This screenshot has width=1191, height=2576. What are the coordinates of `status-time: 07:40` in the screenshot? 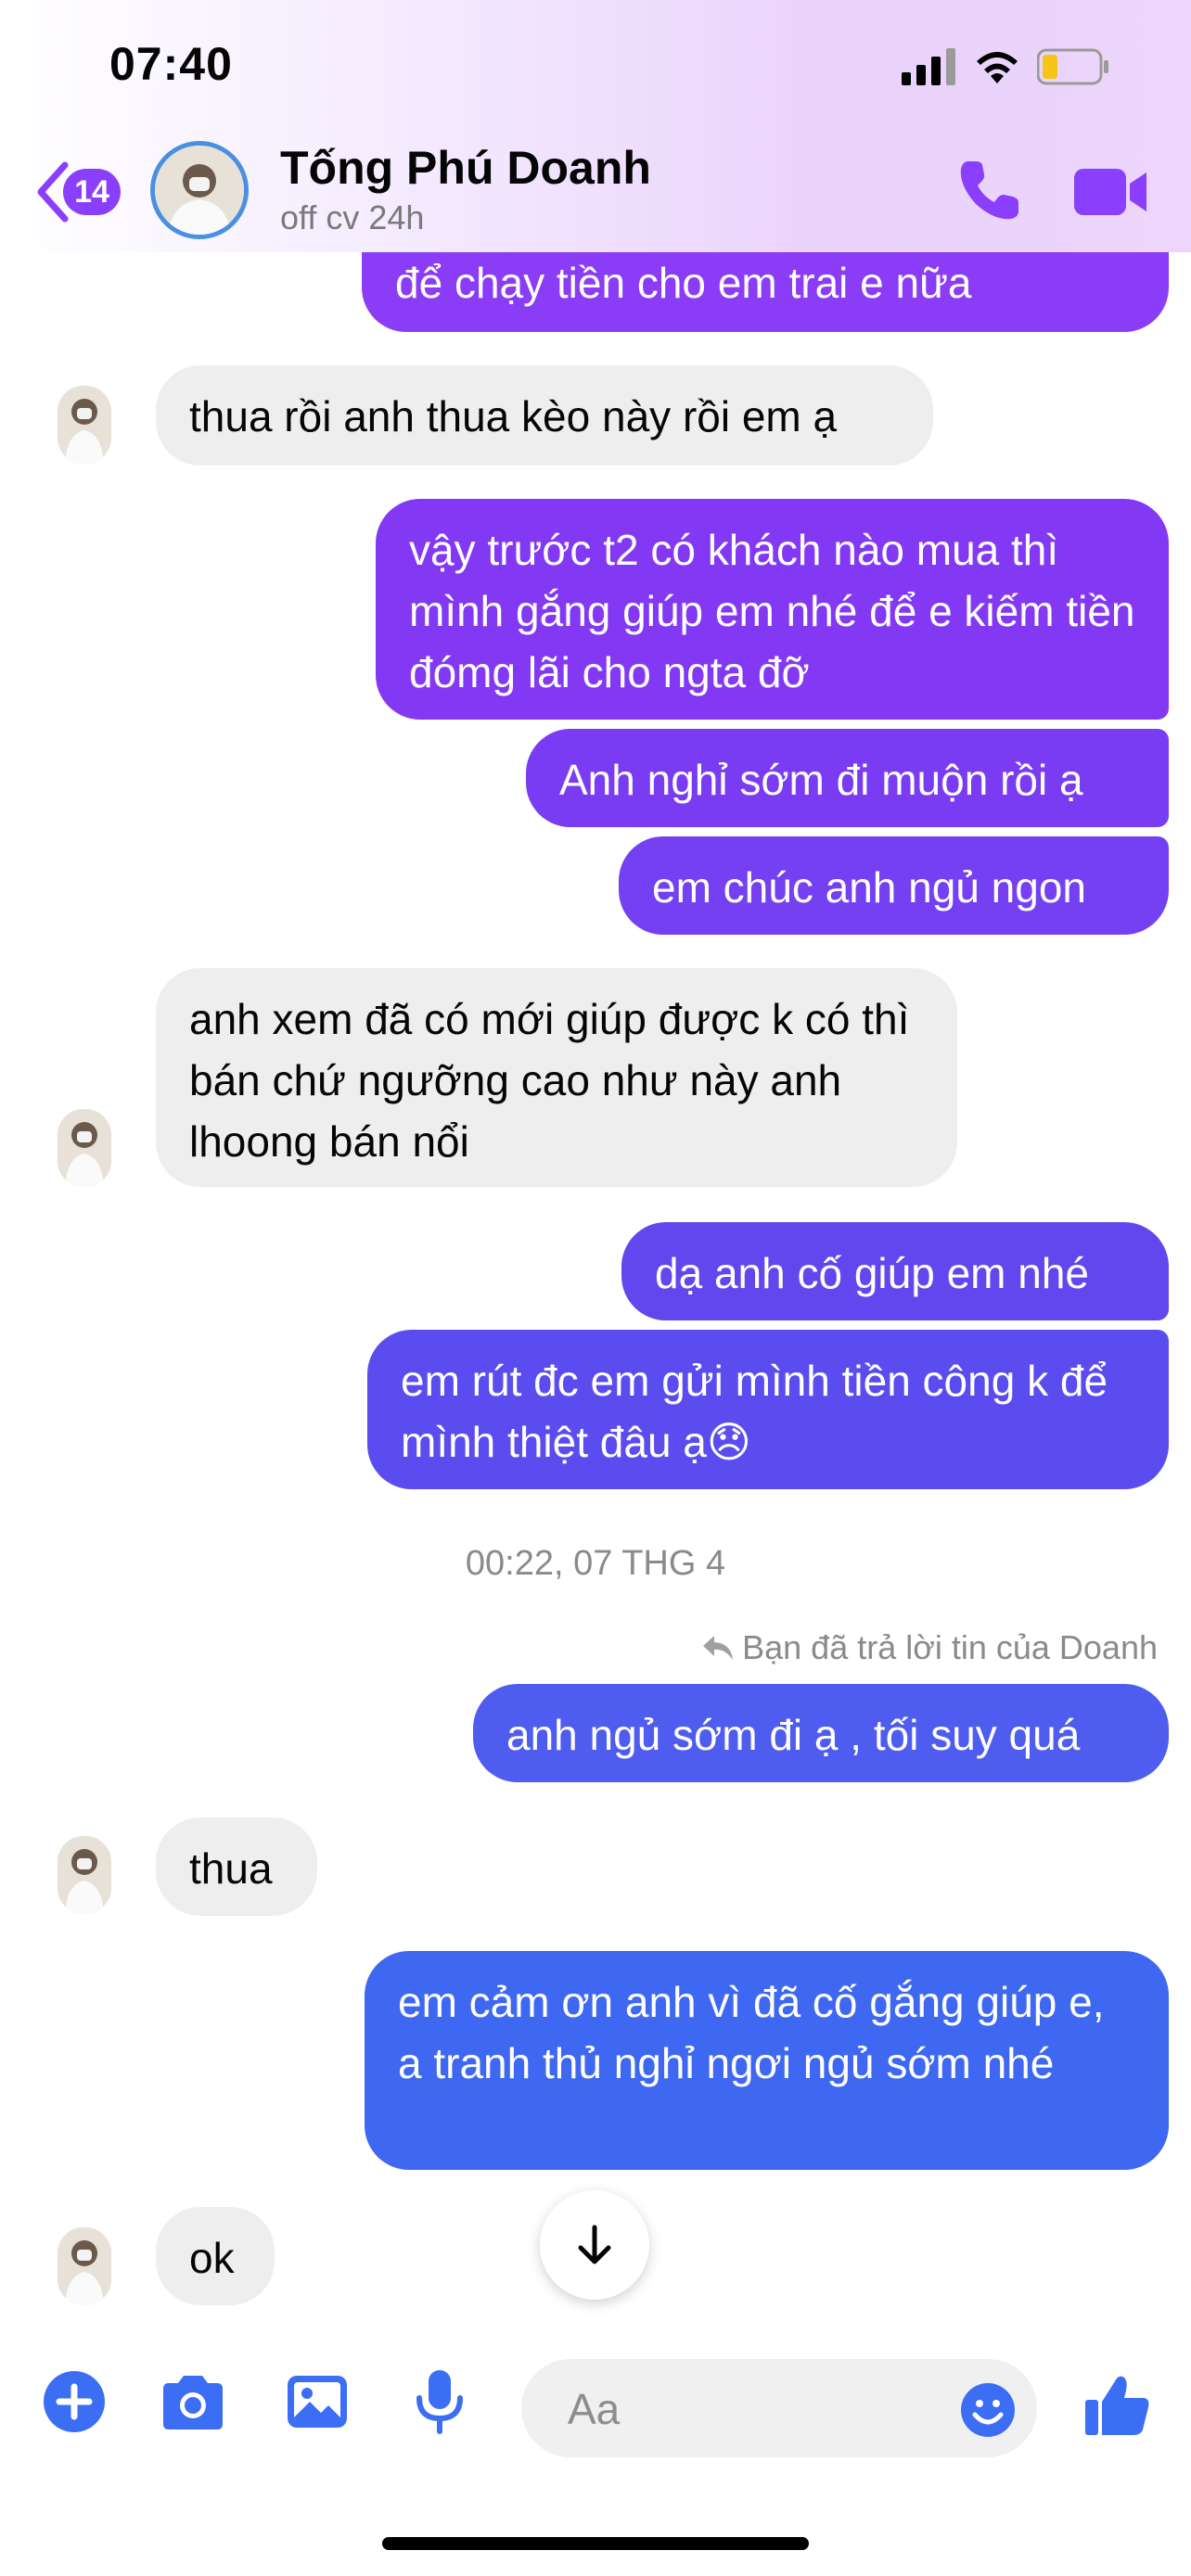 It's located at (171, 64).